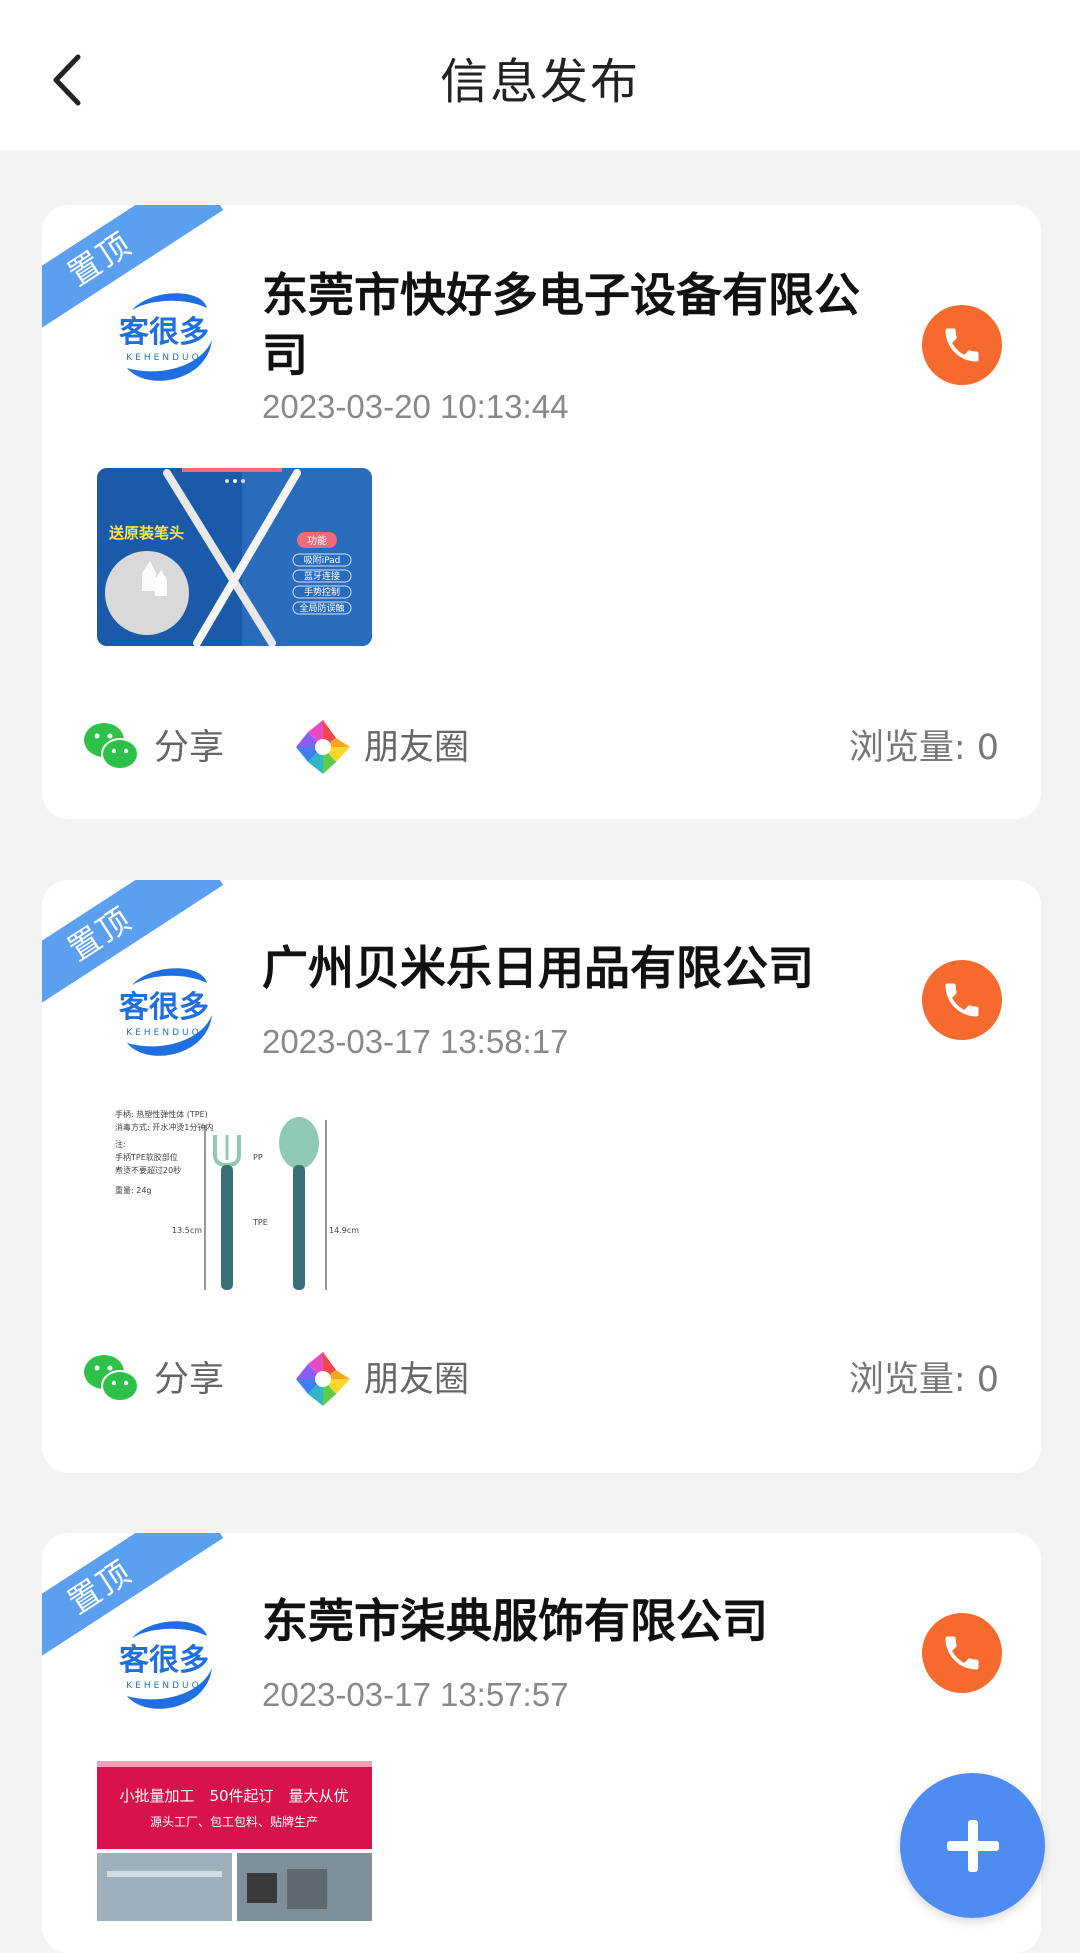 The image size is (1080, 1953). I want to click on post-image: 小批量加工 50件起订 量大从优 源头工厂、包工包料、贴牌生产, so click(234, 1841).